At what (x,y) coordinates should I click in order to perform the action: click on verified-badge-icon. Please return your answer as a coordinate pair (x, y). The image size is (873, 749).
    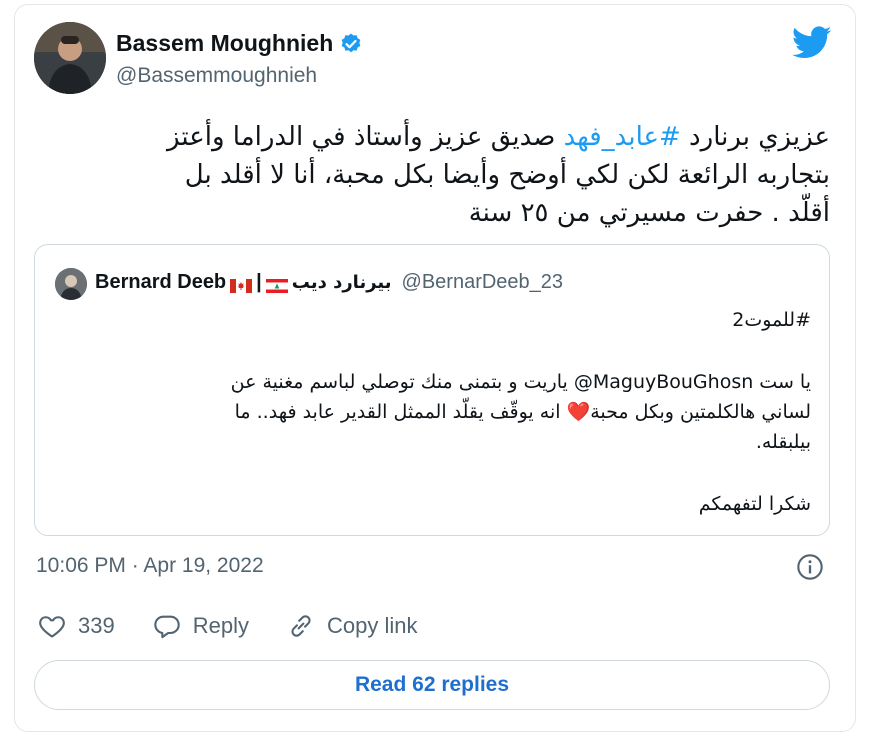
    Looking at the image, I should click on (351, 42).